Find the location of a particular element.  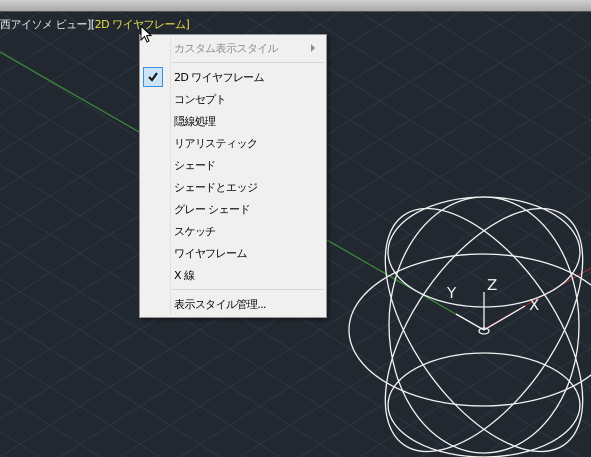

visual-style-name: 2D ワイヤフレーム] is located at coordinates (142, 24).